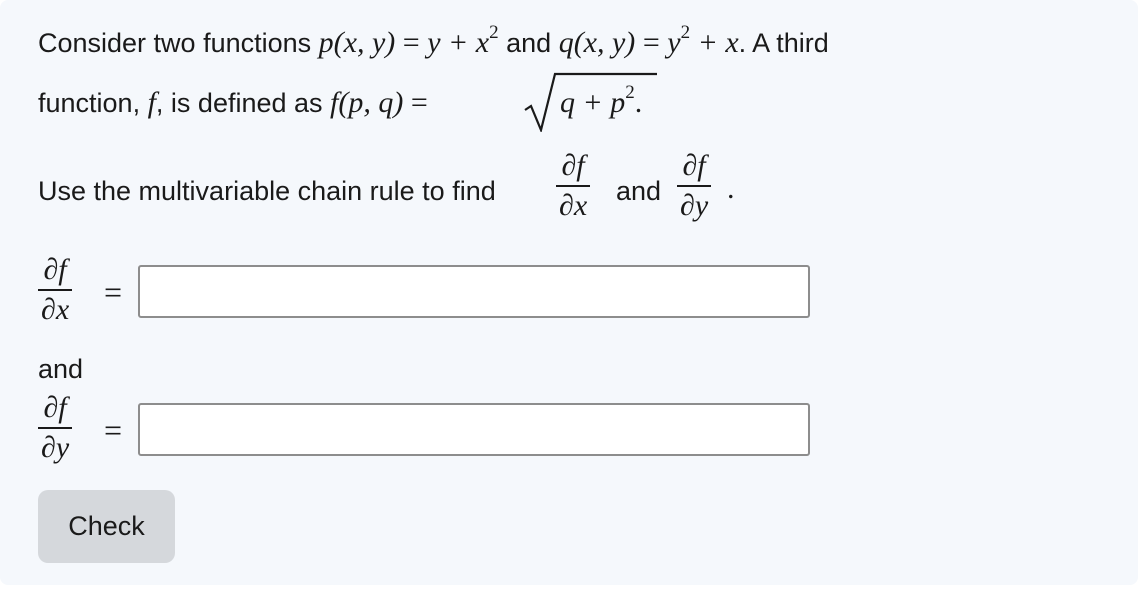 The image size is (1142, 592). What do you see at coordinates (106, 526) in the screenshot?
I see `check-button: Check` at bounding box center [106, 526].